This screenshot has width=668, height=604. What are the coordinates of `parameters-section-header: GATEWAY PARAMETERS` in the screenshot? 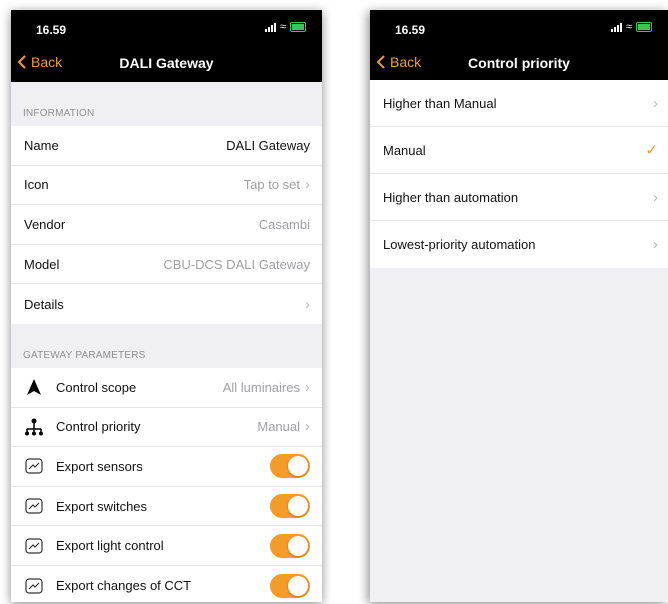 It's located at (84, 355).